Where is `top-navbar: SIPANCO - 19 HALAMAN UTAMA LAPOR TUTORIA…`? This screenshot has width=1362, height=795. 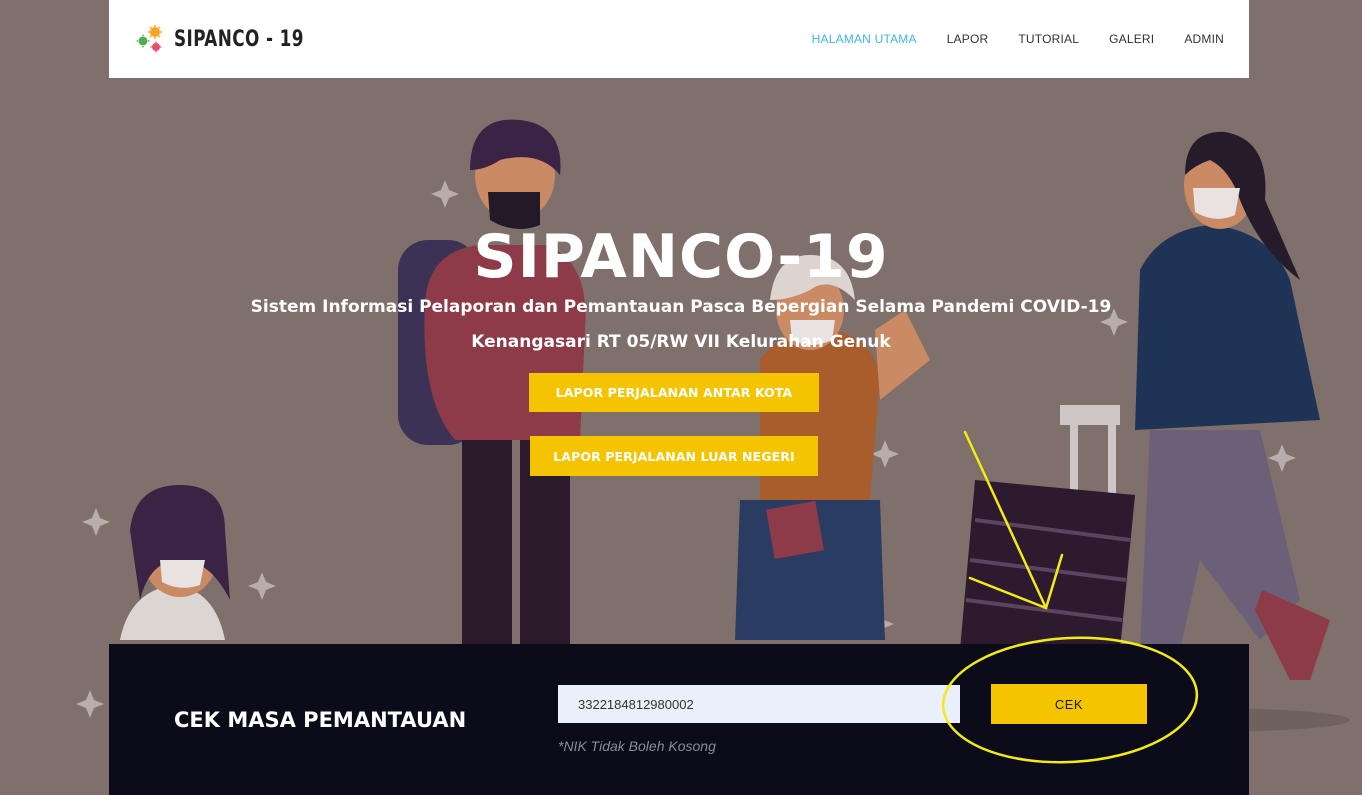 top-navbar: SIPANCO - 19 HALAMAN UTAMA LAPOR TUTORIA… is located at coordinates (679, 39).